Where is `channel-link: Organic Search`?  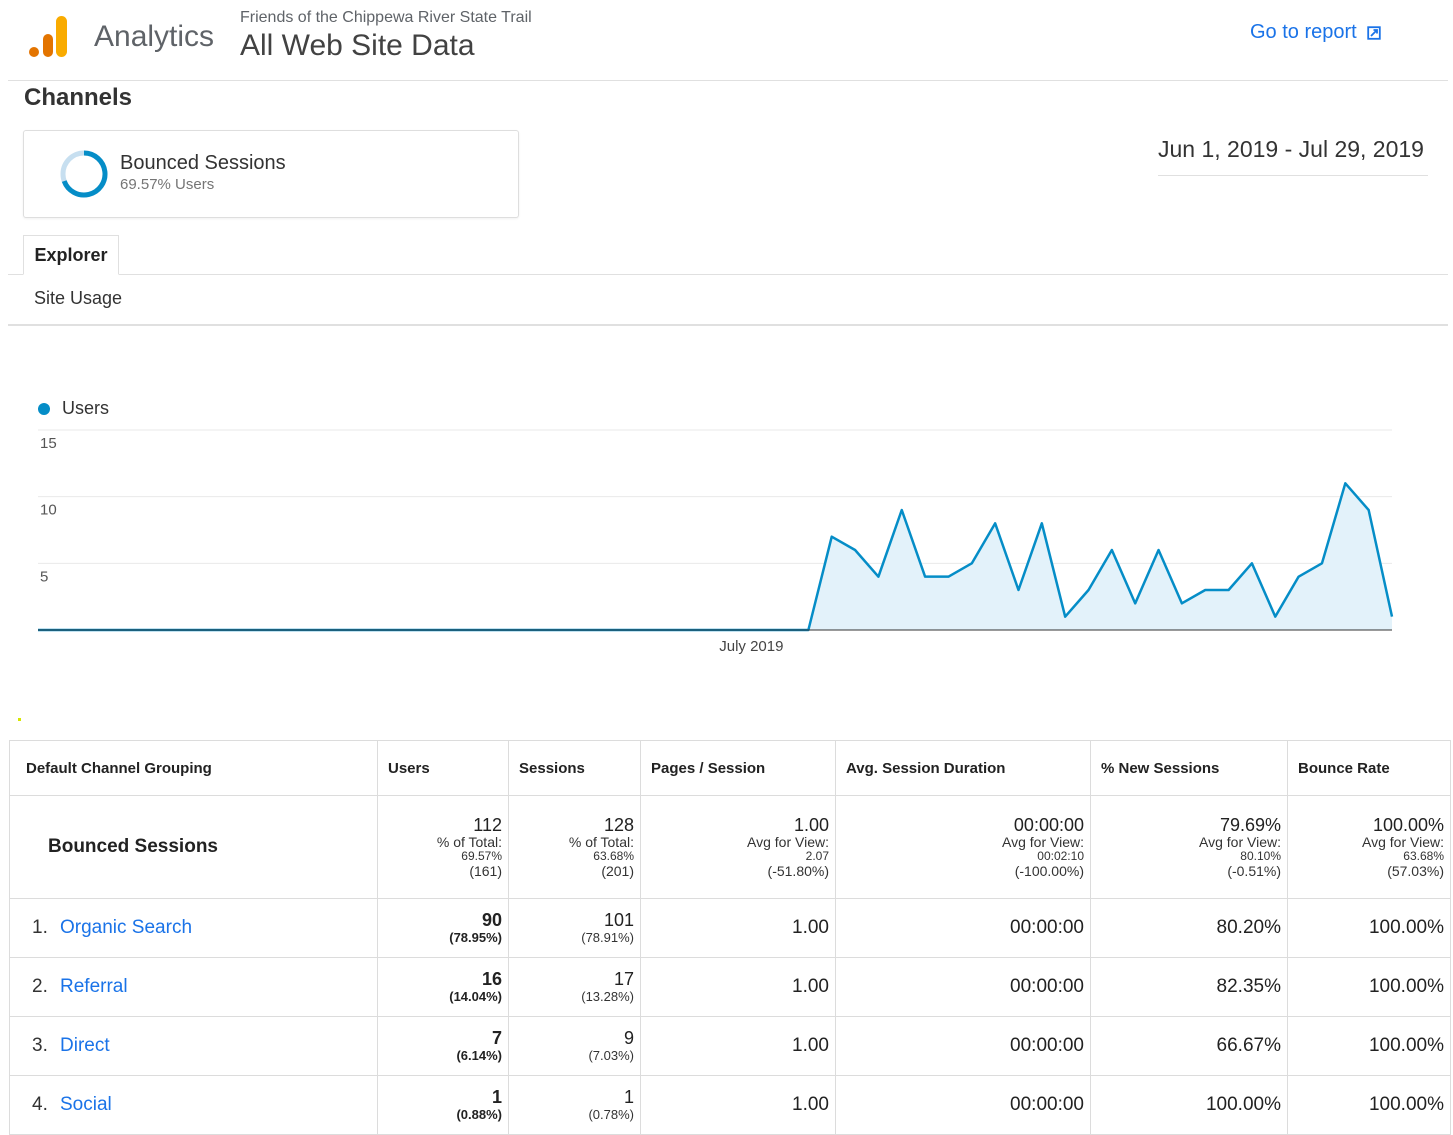
channel-link: Organic Search is located at coordinates (126, 927).